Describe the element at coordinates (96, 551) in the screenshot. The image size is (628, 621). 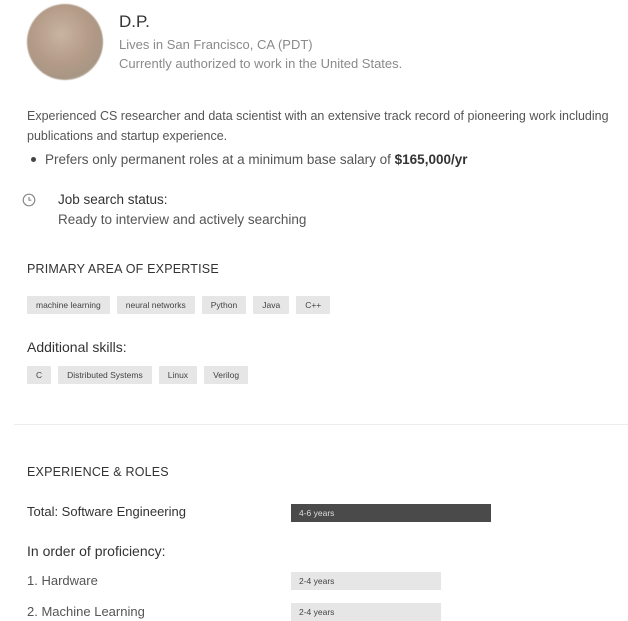
I see `proficiency-order-label: In order of proficiency:` at that location.